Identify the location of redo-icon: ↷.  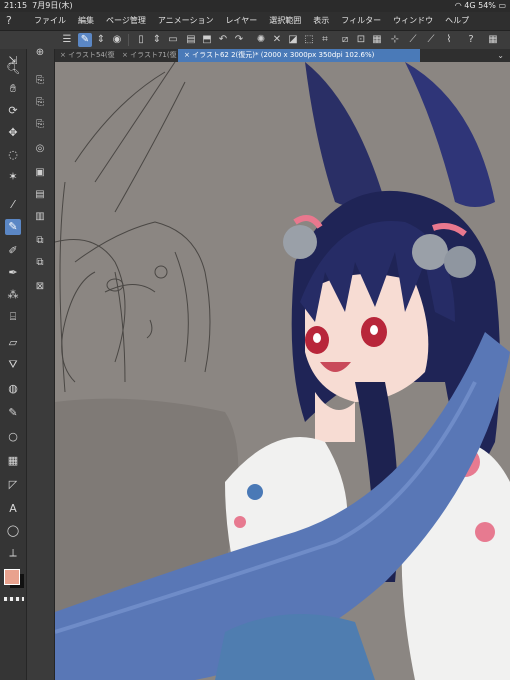
(239, 40).